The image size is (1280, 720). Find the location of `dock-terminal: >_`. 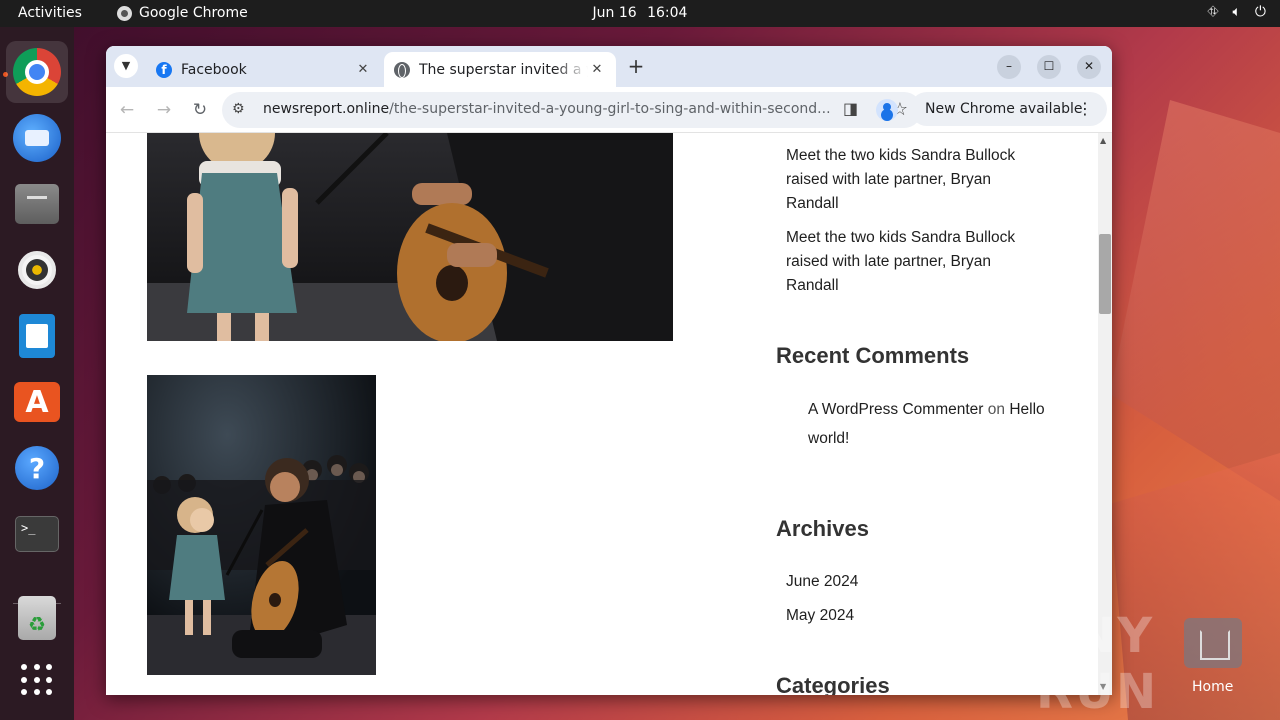

dock-terminal: >_ is located at coordinates (37, 534).